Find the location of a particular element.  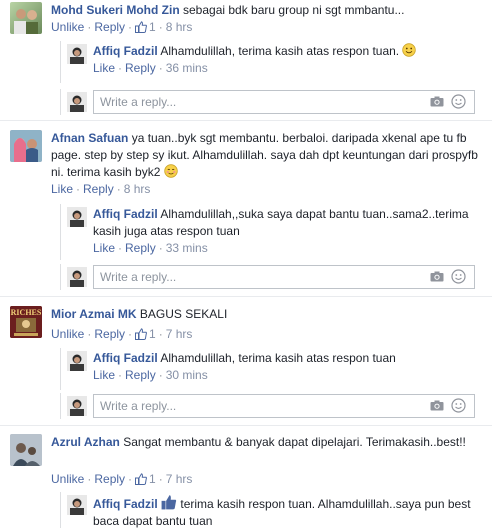

svg-text: RICHES is located at coordinates (26, 312).